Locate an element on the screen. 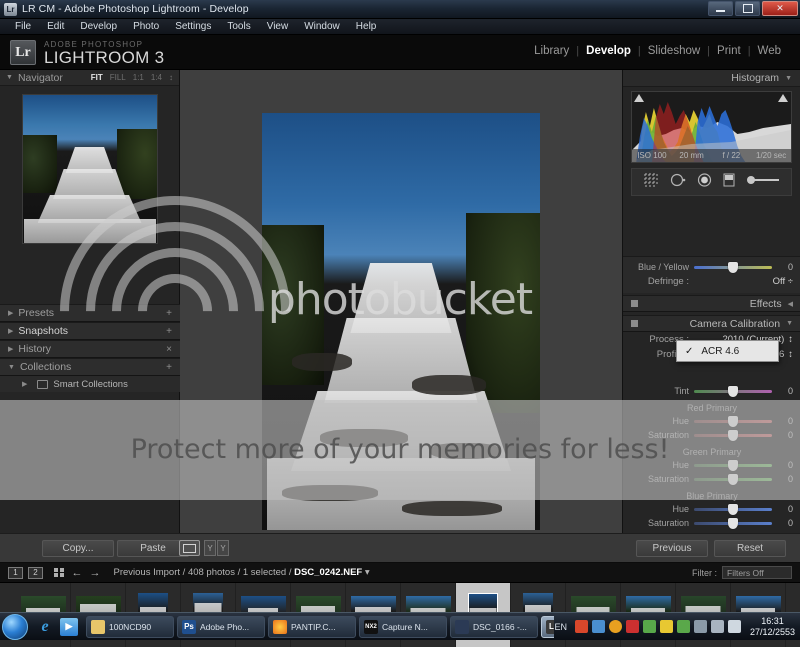 The height and width of the screenshot is (647, 800). blue-hue-row: Hue 0 is located at coordinates (711, 509).